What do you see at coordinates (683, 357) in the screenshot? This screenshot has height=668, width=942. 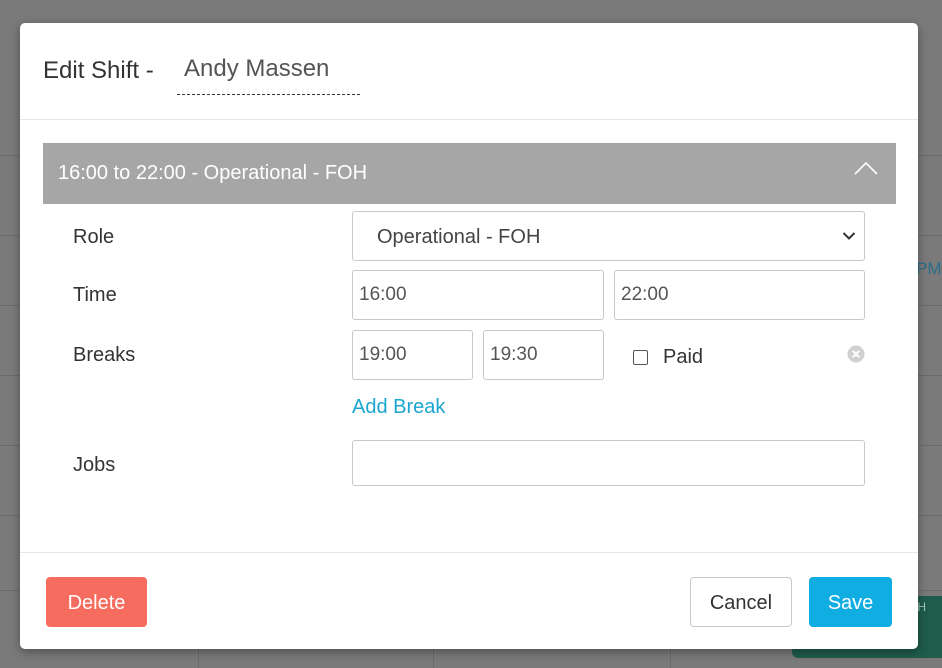 I see `paid-label: Paid` at bounding box center [683, 357].